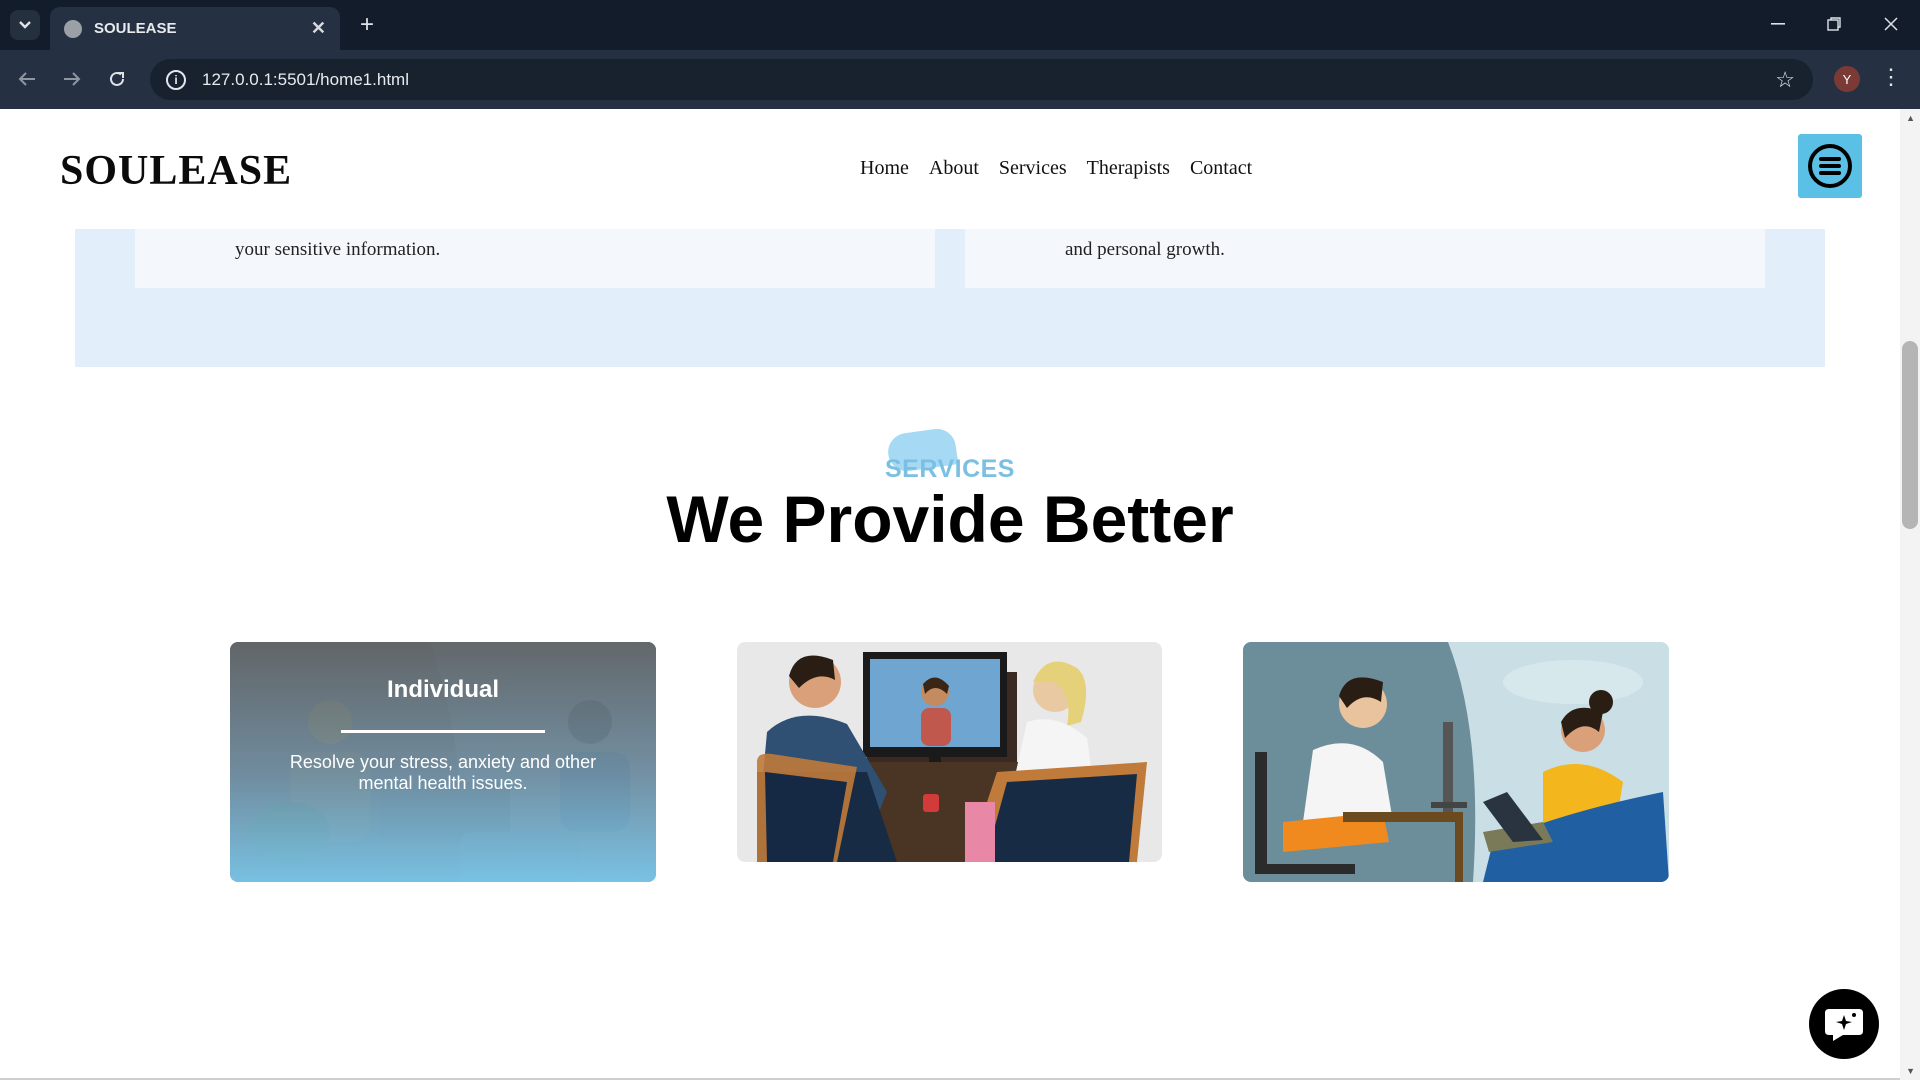  I want to click on menu-button, so click(1830, 166).